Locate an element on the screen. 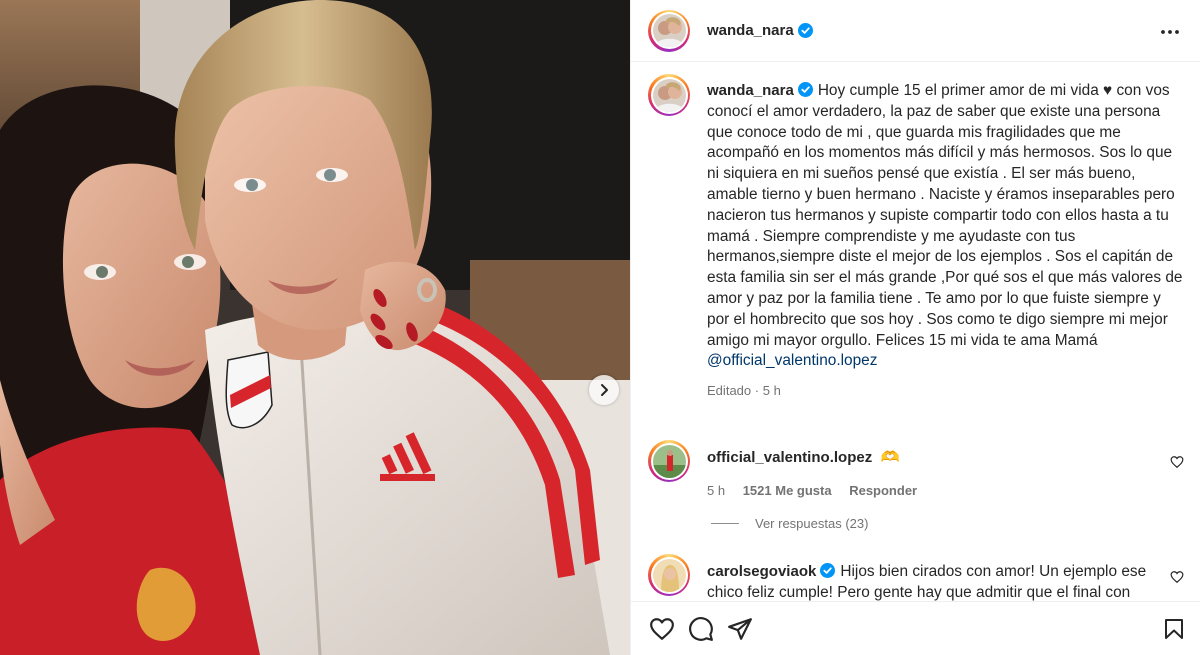 The height and width of the screenshot is (655, 1200). author-username: wanda_nara is located at coordinates (750, 30).